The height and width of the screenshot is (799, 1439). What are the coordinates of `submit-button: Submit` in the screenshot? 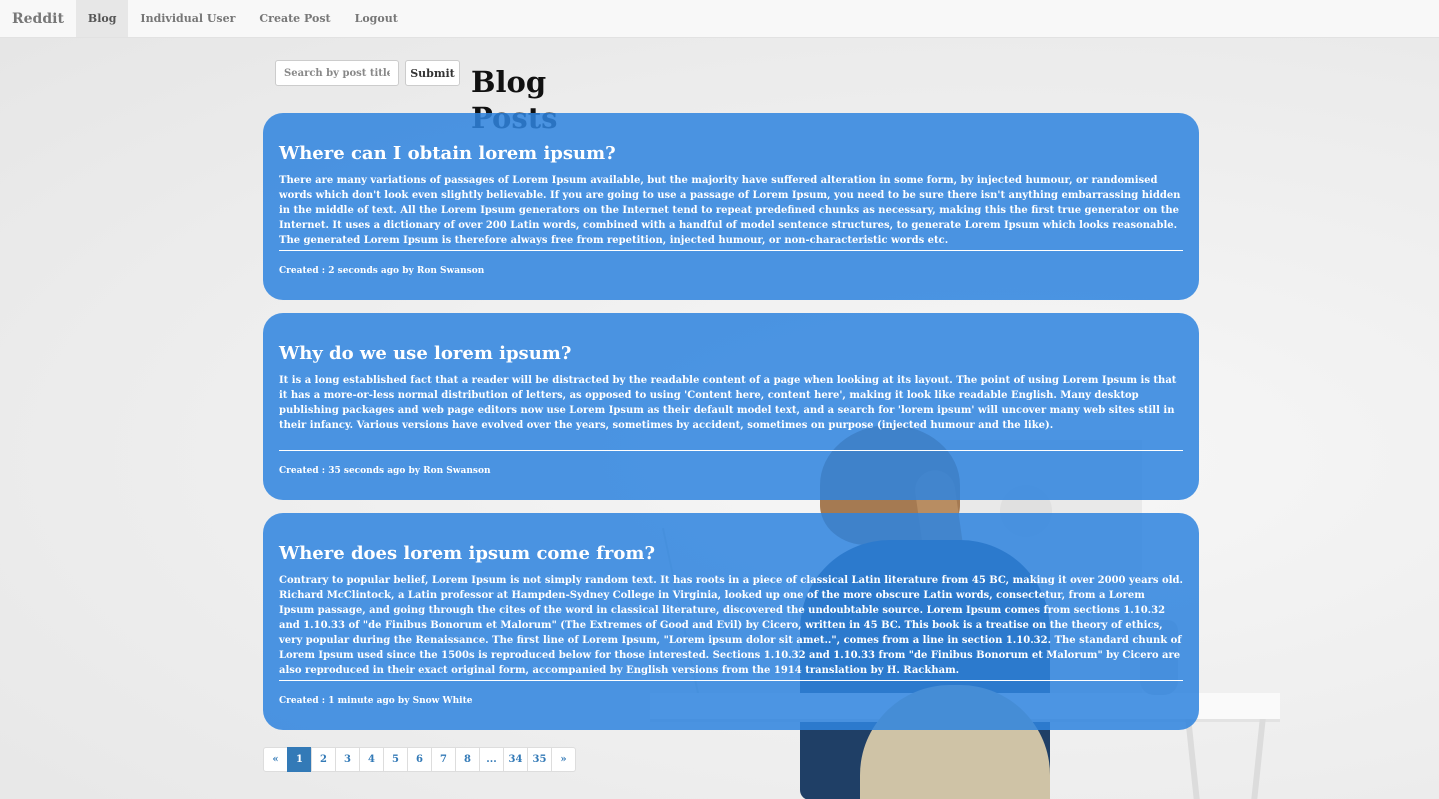 It's located at (432, 73).